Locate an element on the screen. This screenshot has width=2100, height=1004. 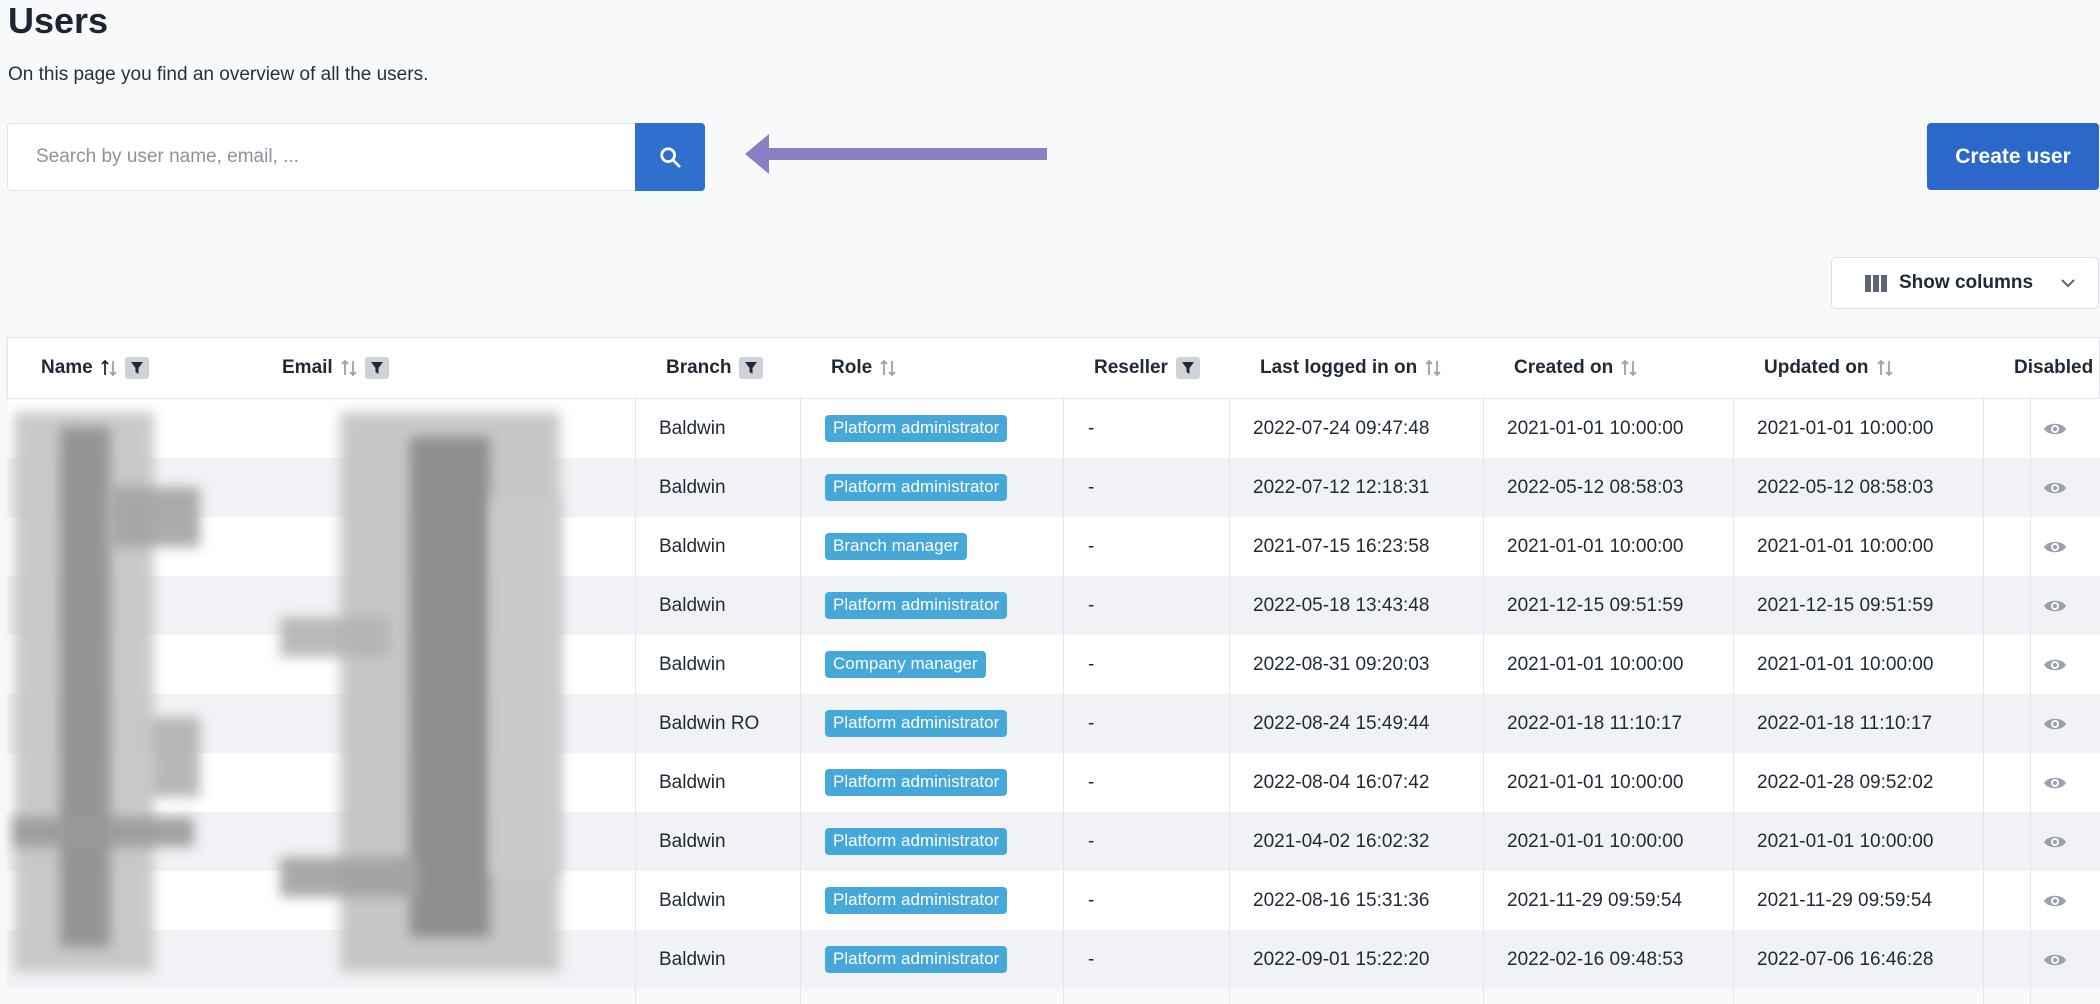
cell-last-logged-in: 2021-04-02 16:02:32 is located at coordinates (1341, 841).